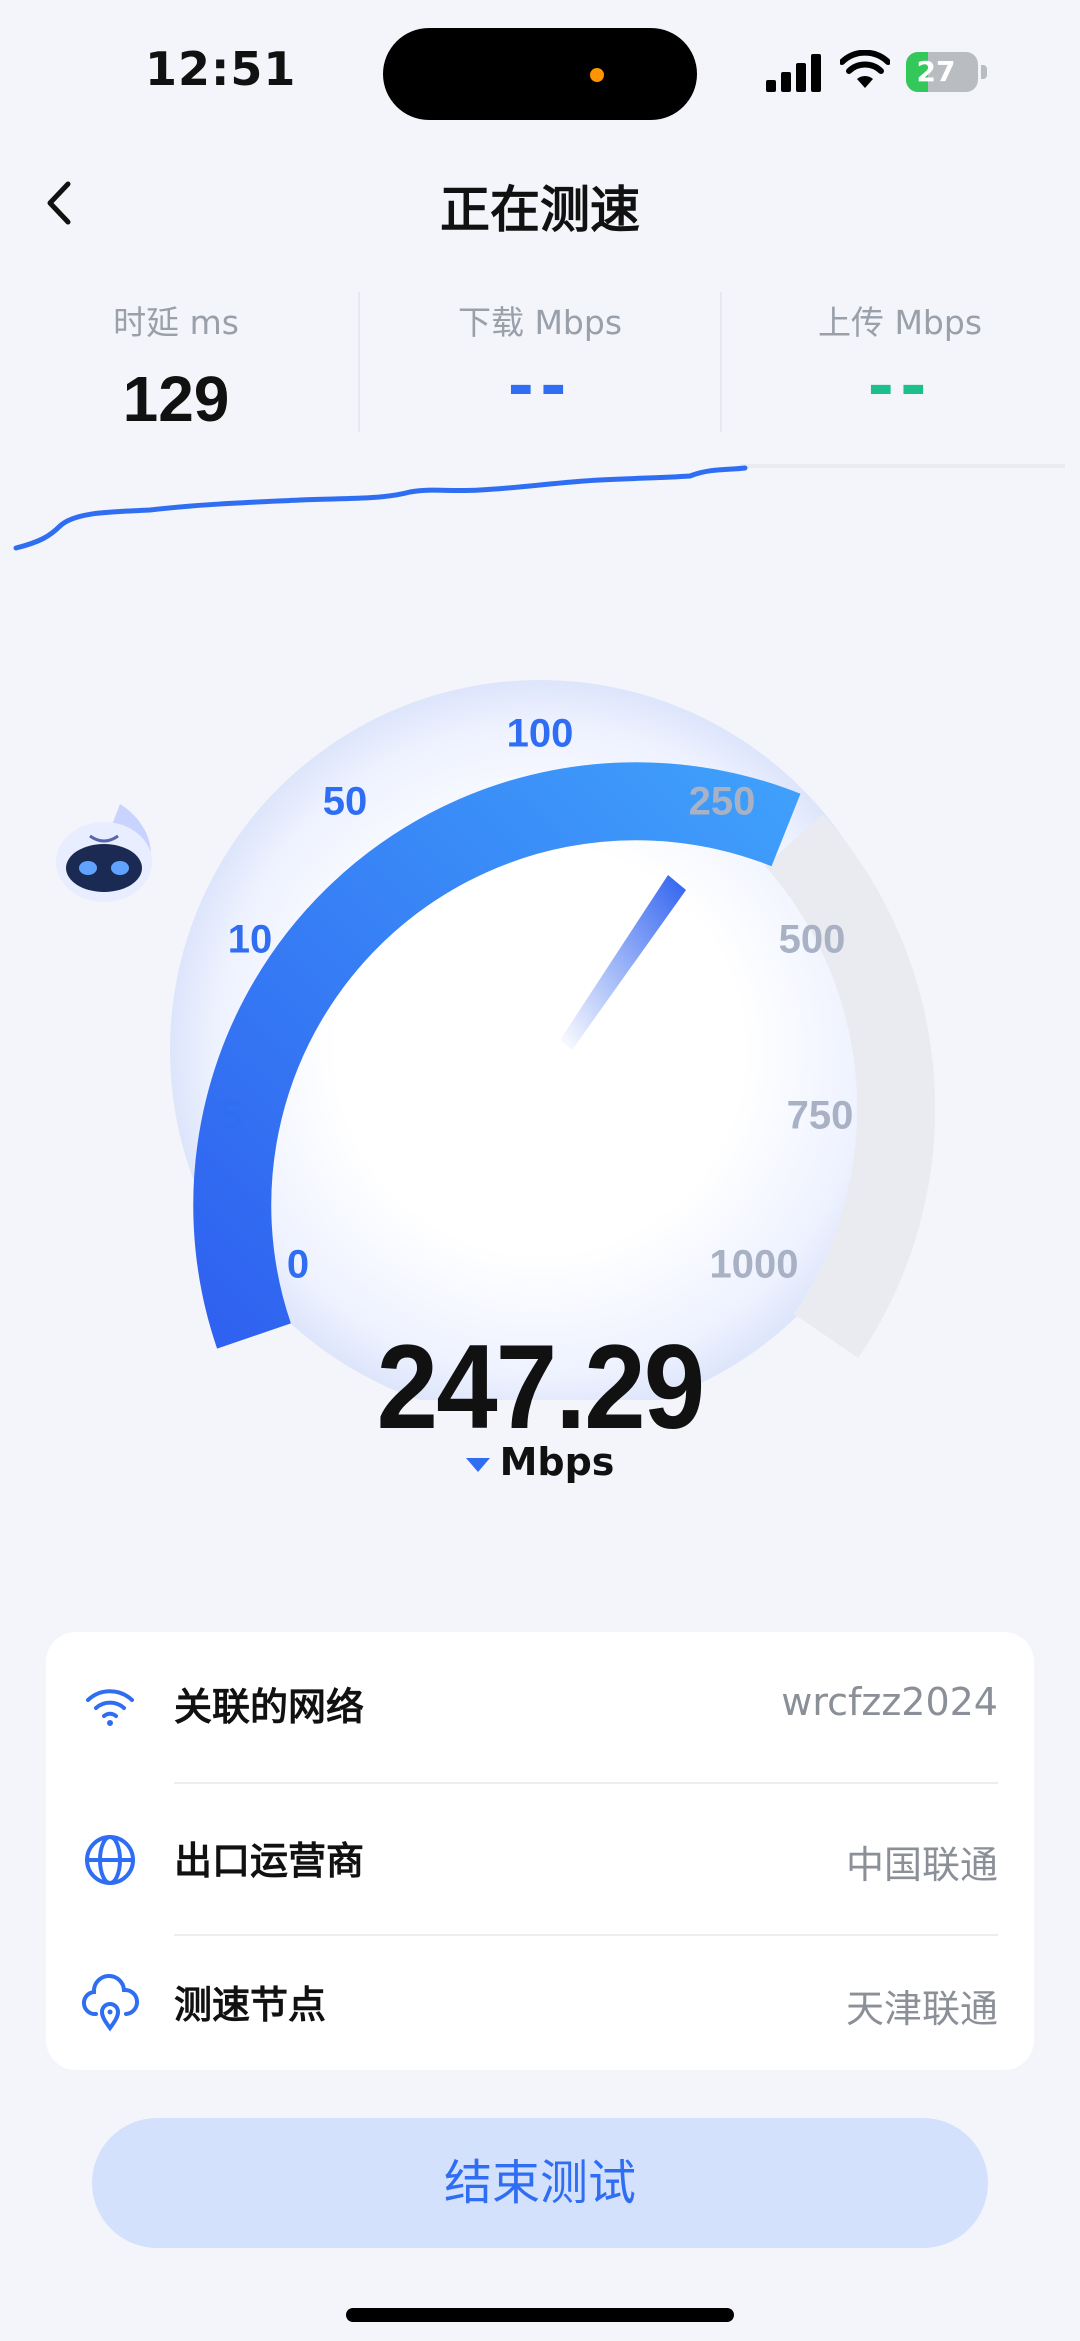 The image size is (1080, 2341). Describe the element at coordinates (540, 387) in the screenshot. I see `download-value: --` at that location.